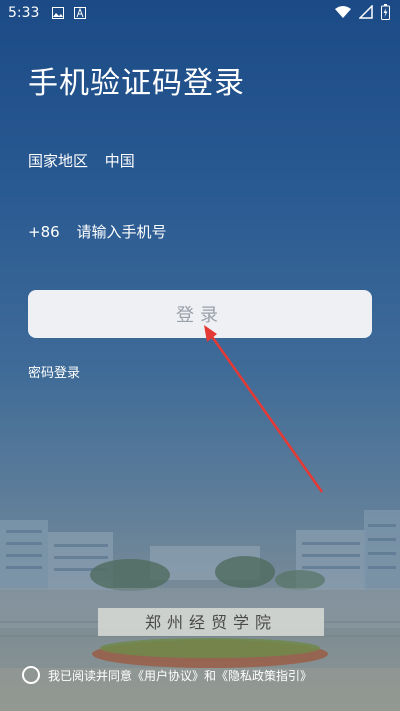 The width and height of the screenshot is (400, 711). What do you see at coordinates (196, 232) in the screenshot?
I see `phone-input` at bounding box center [196, 232].